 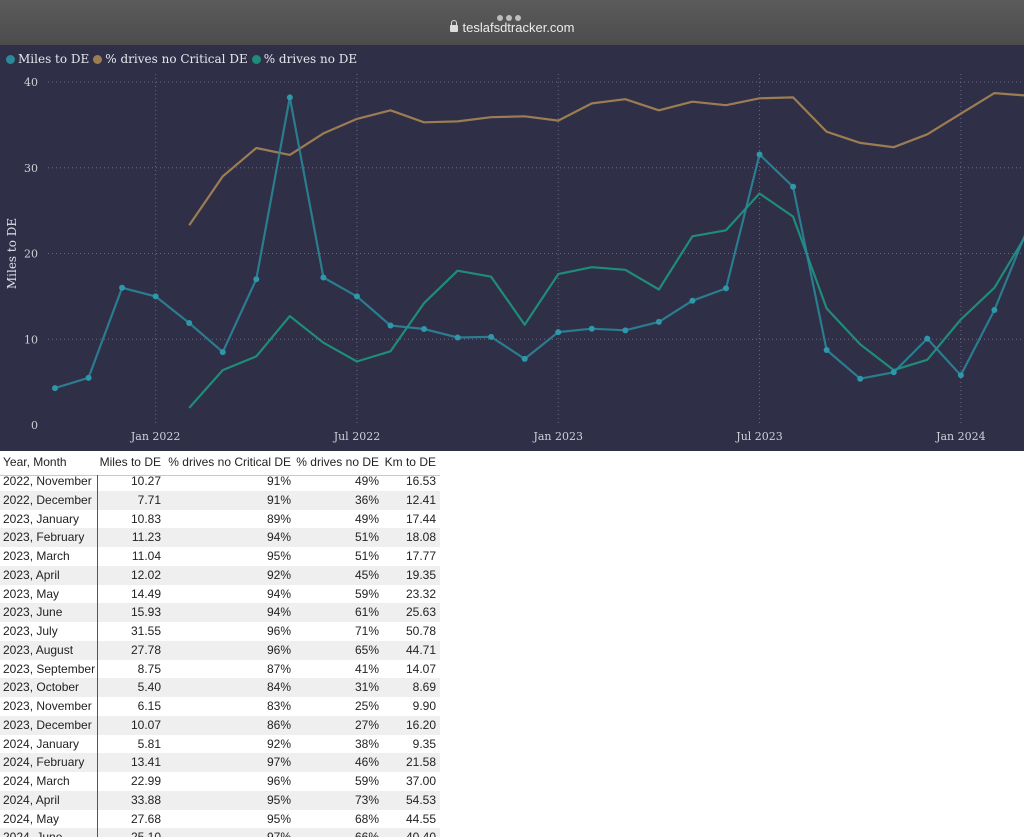 I want to click on table-row: 2024, May 27.68 95% 68% 44.55, so click(x=220, y=819).